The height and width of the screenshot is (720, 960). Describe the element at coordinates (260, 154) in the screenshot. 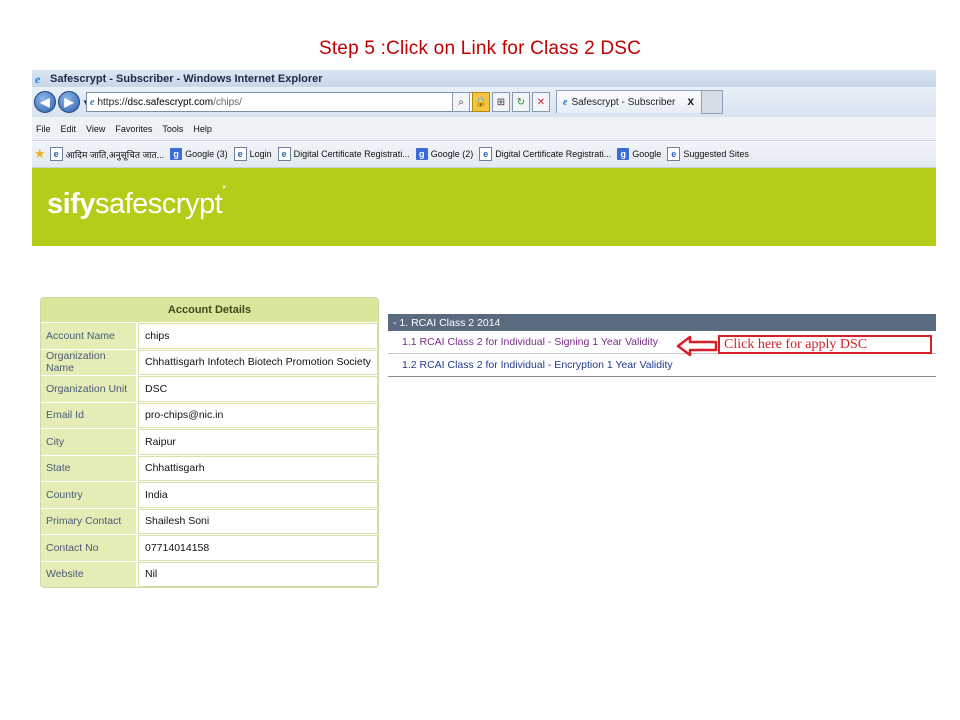

I see `favorite-label: Login` at that location.